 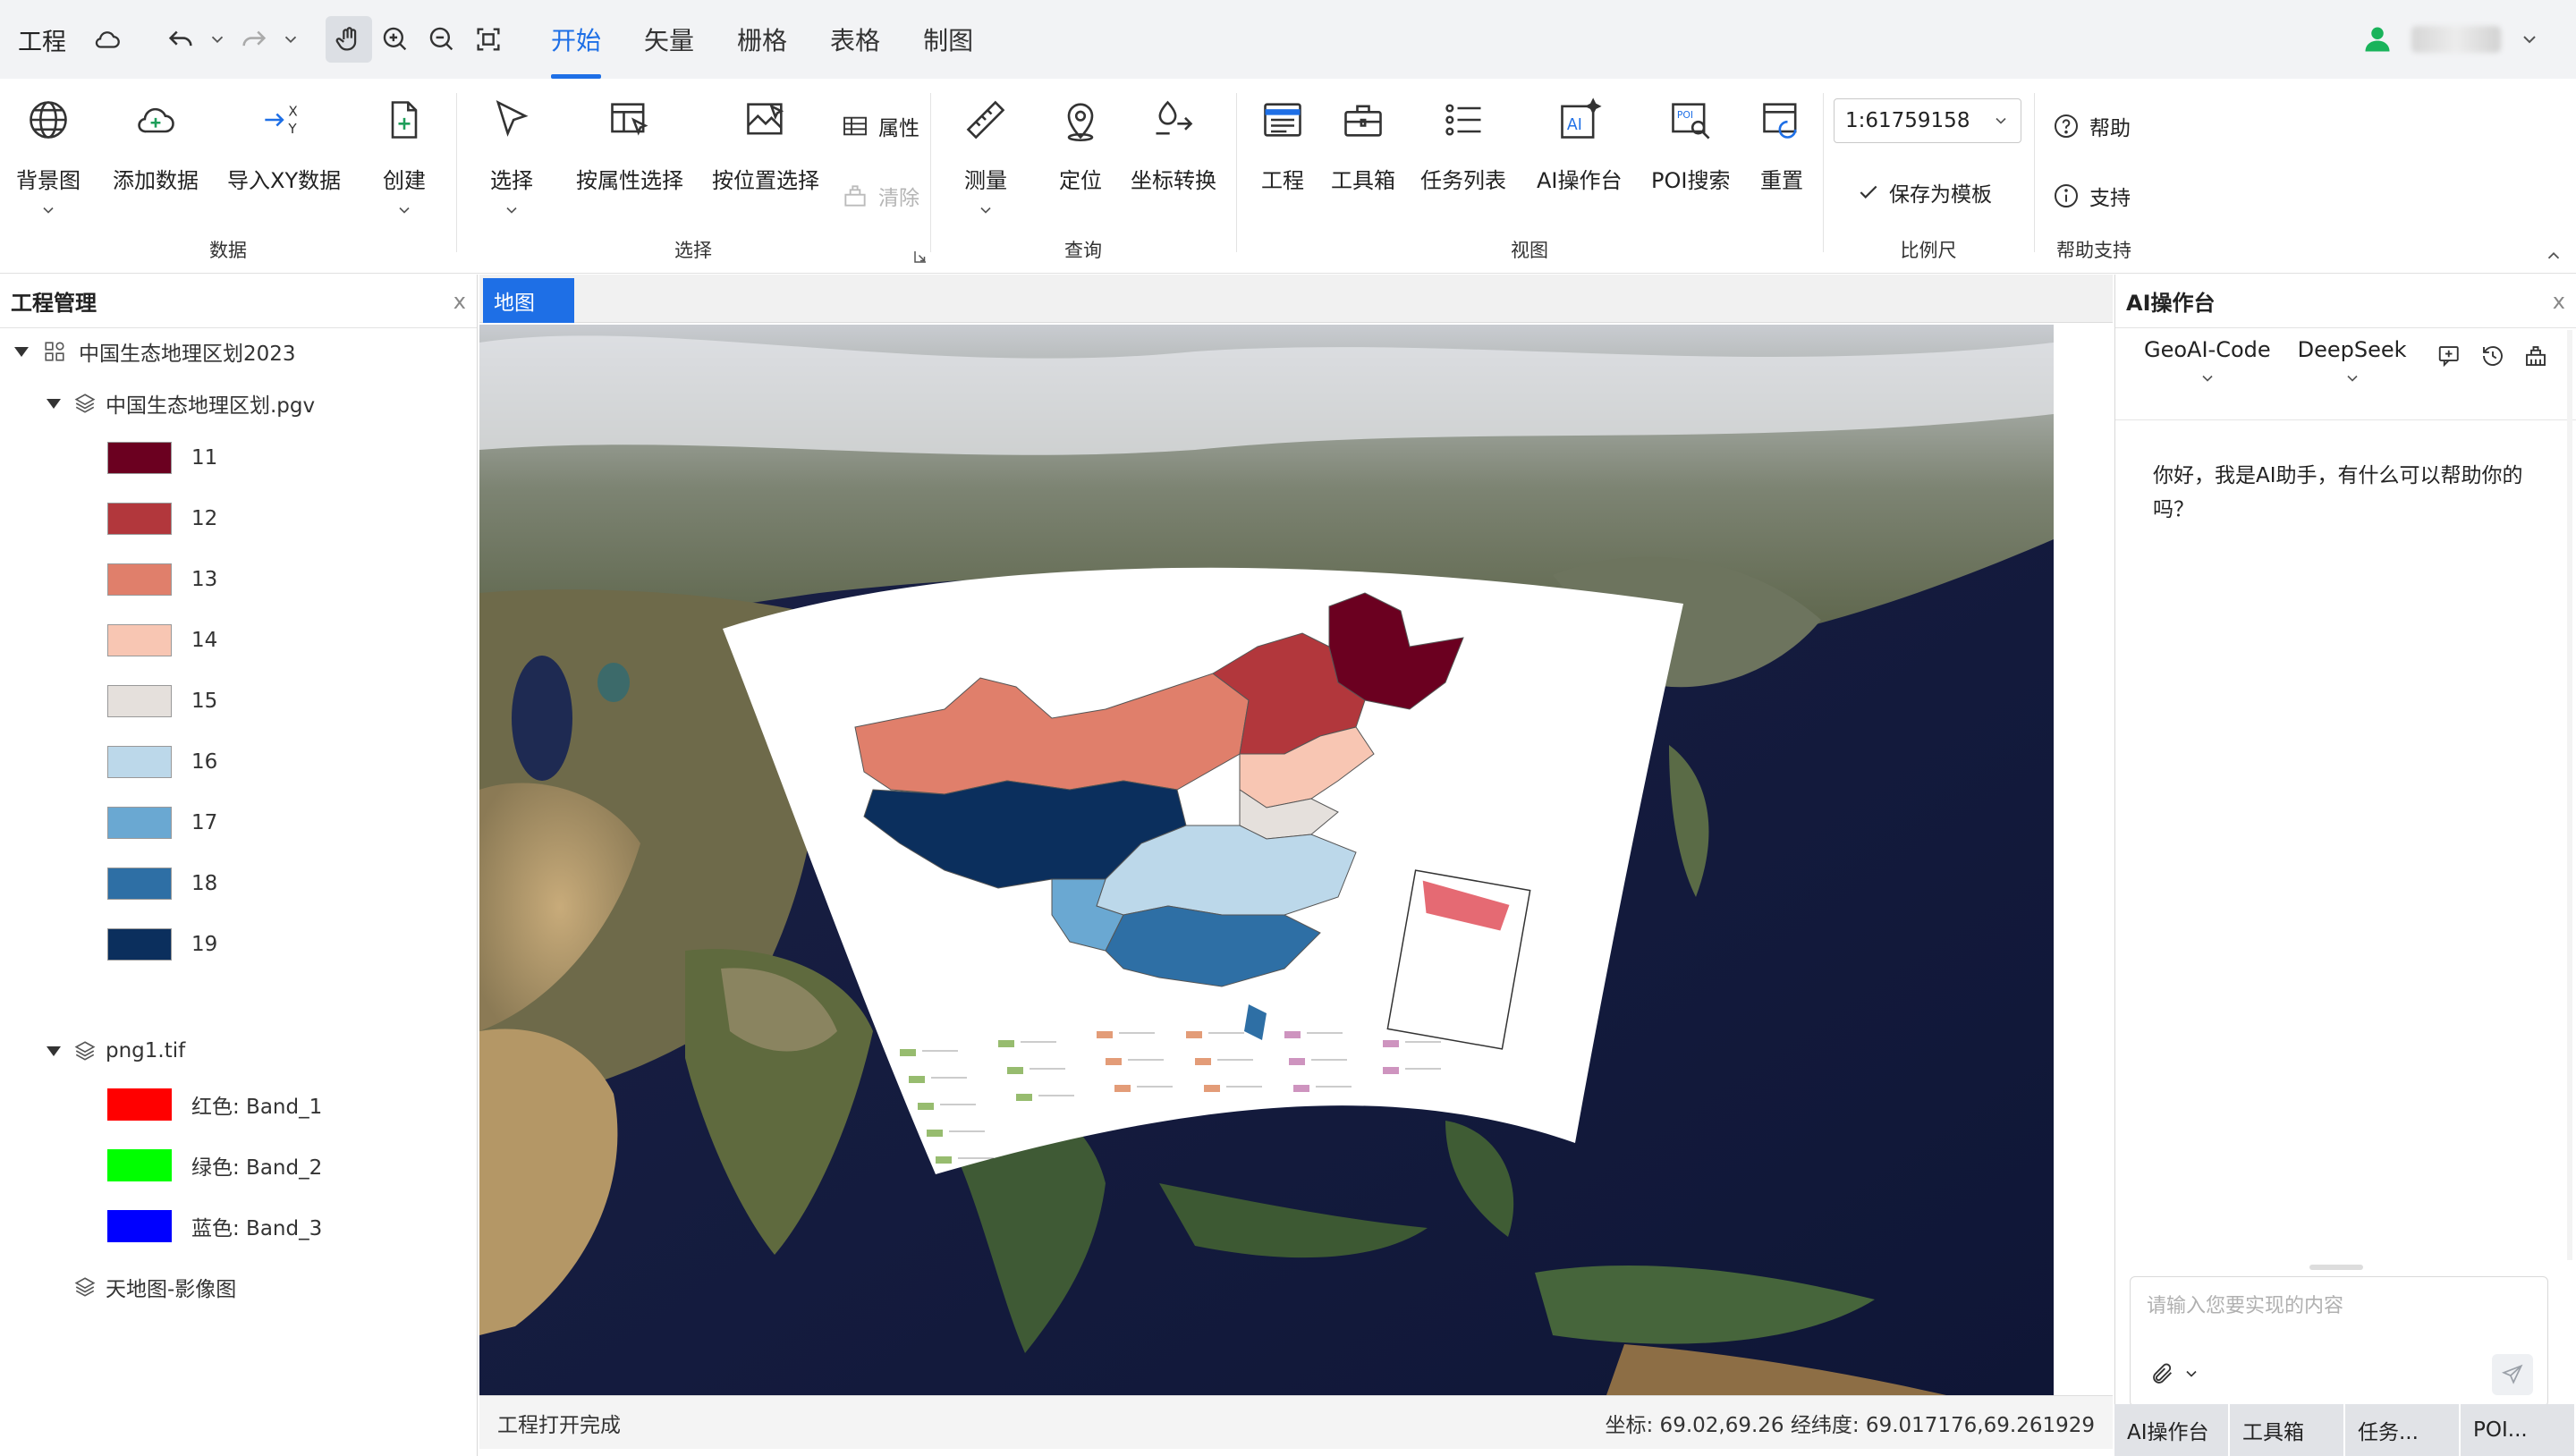 I want to click on legend-item: 15, so click(x=162, y=701).